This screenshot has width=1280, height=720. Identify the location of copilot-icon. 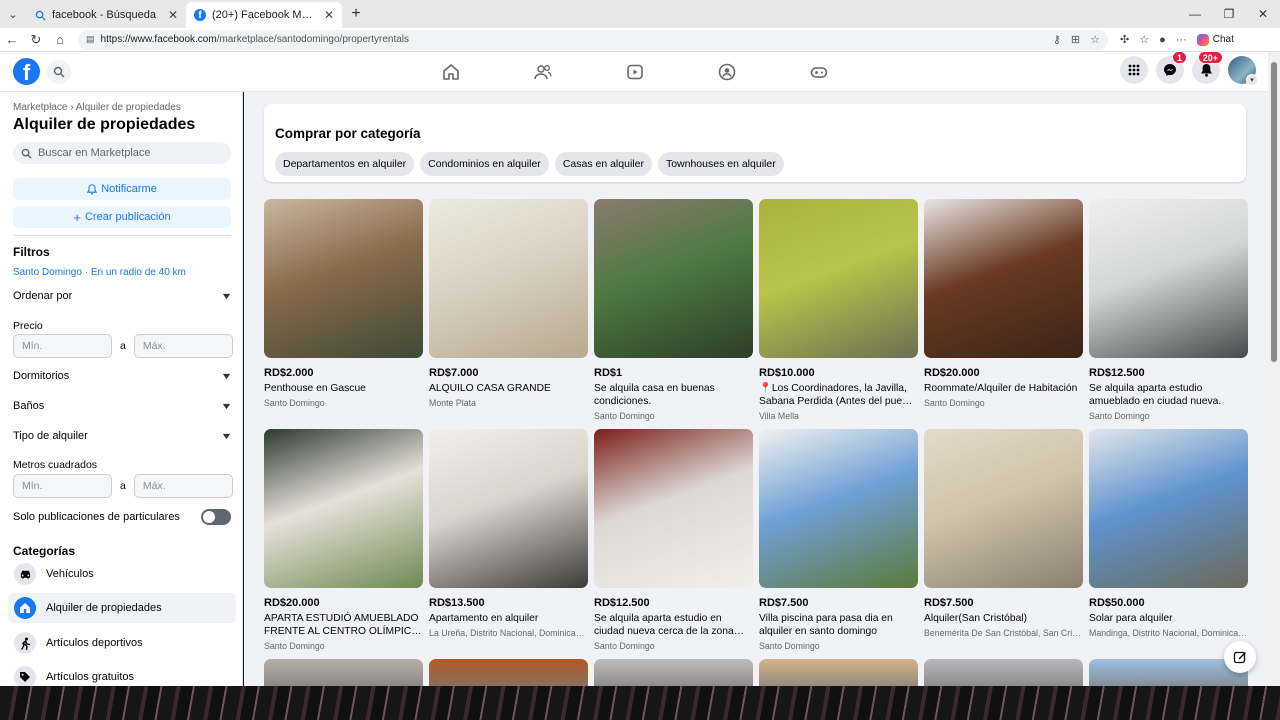
(1202, 39).